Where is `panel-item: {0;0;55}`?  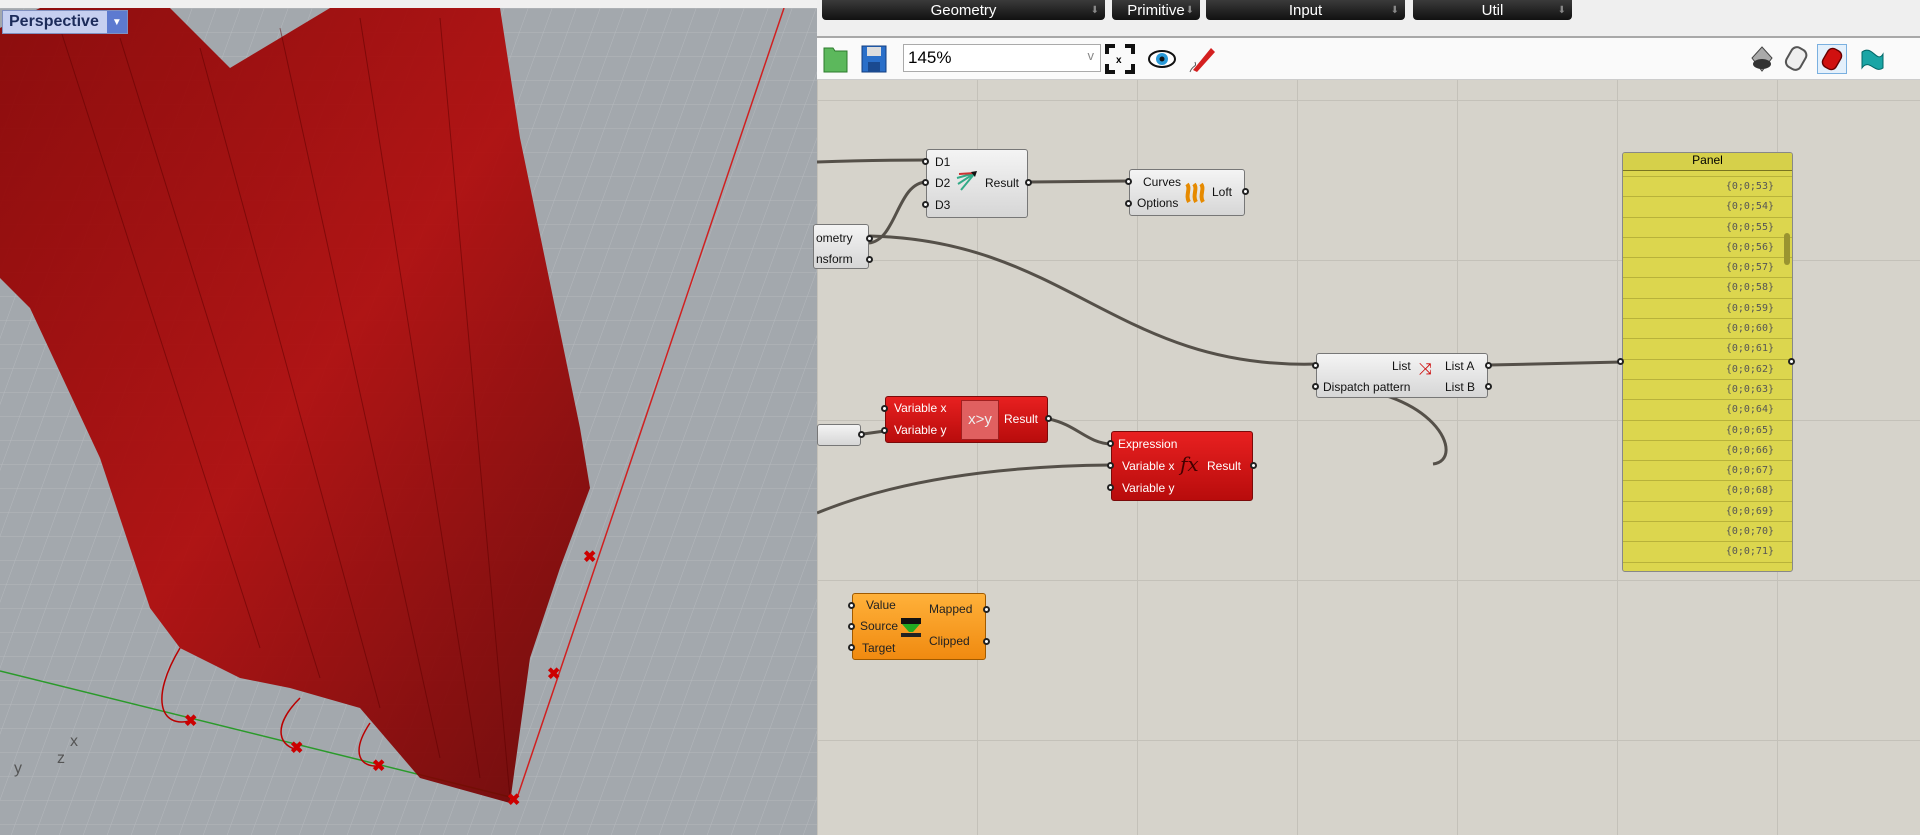 panel-item: {0;0;55} is located at coordinates (1707, 228).